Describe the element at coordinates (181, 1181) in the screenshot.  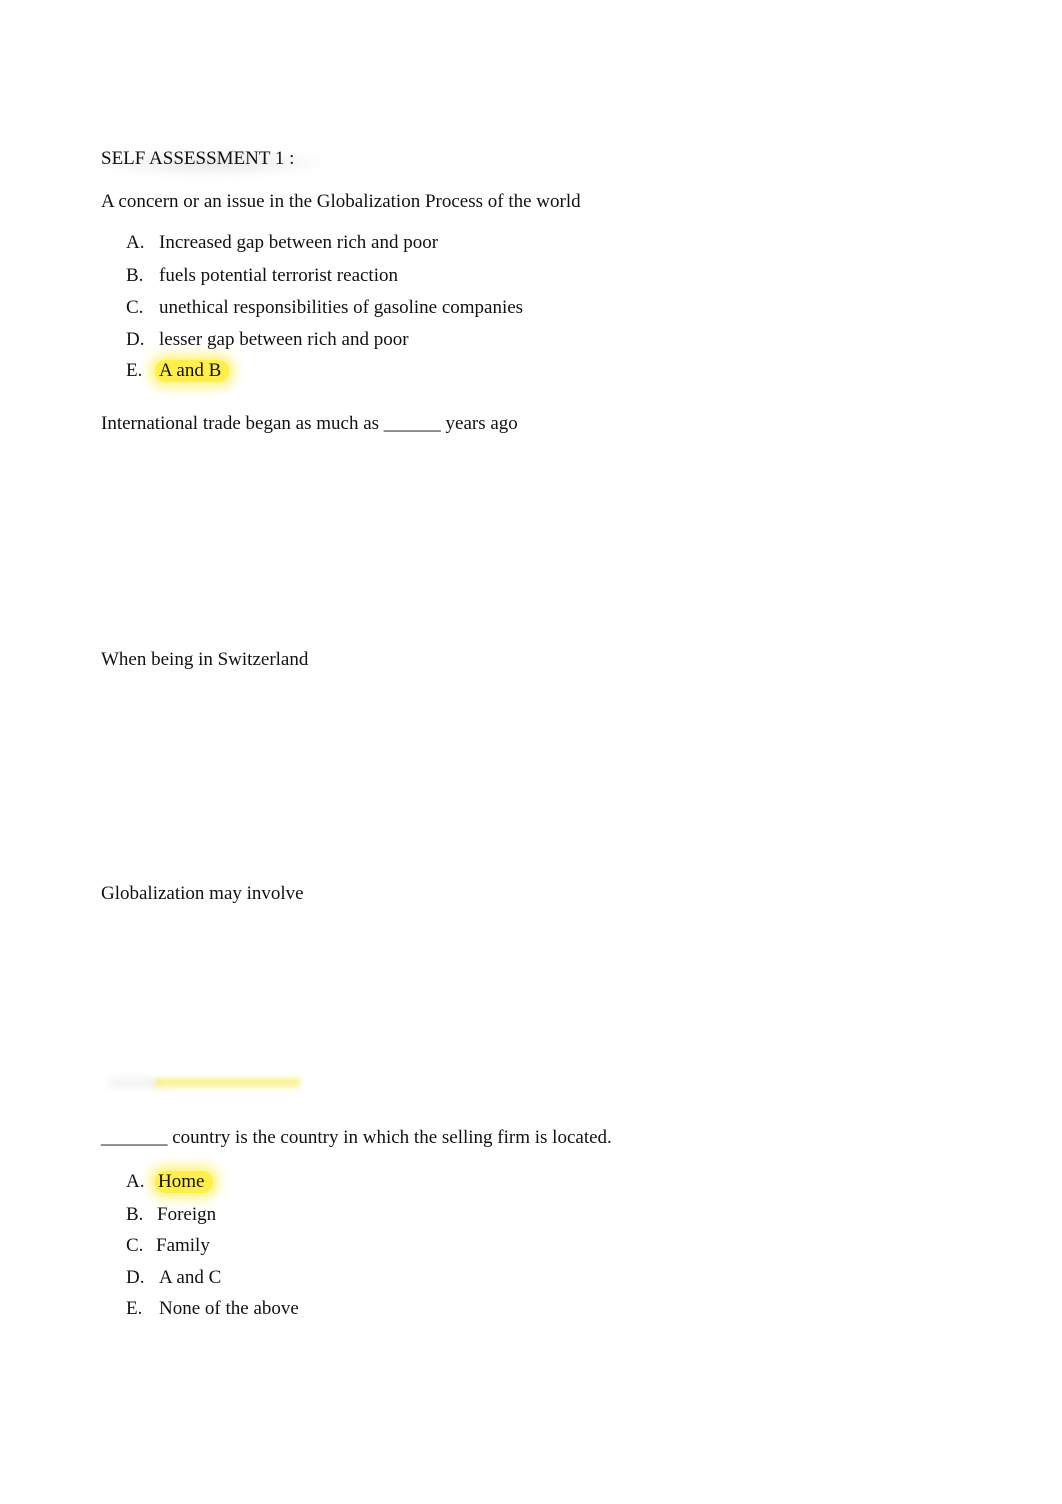
I see `option-text: Home` at that location.